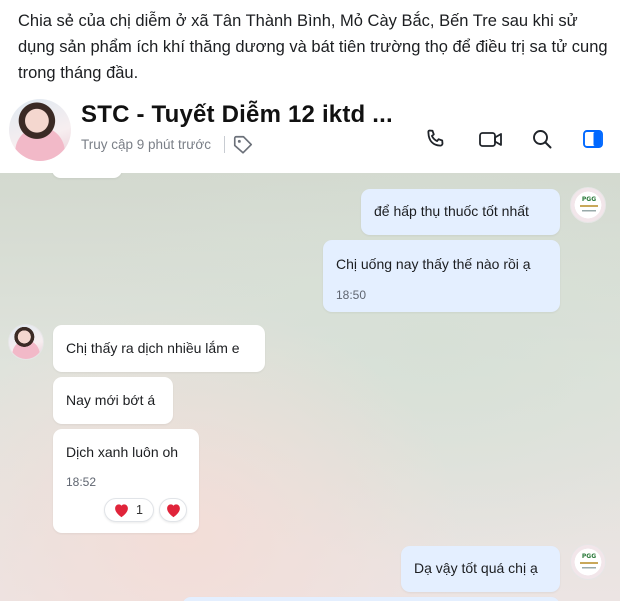 The image size is (620, 601). I want to click on contact-mini-avatar, so click(26, 342).